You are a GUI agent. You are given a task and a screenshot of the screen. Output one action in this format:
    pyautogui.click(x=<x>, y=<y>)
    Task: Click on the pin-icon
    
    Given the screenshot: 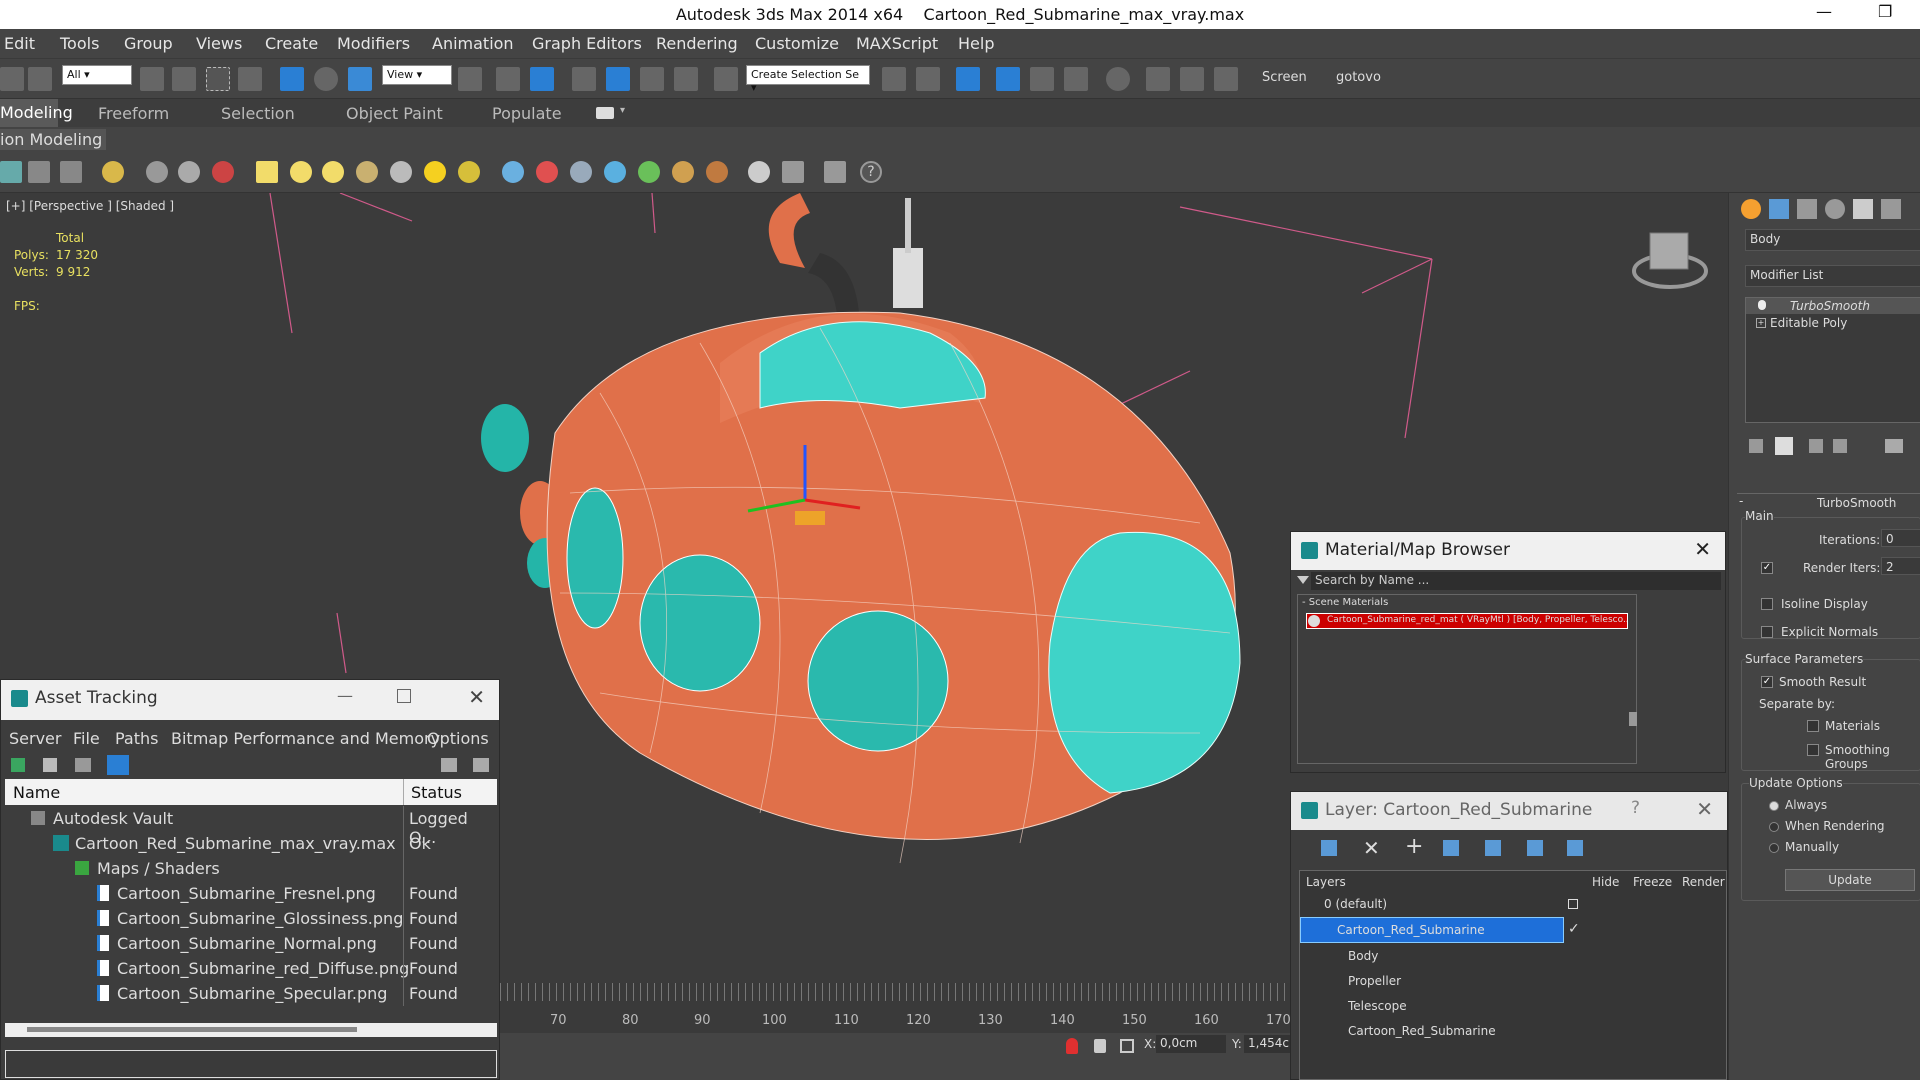 What is the action you would take?
    pyautogui.click(x=1072, y=1046)
    